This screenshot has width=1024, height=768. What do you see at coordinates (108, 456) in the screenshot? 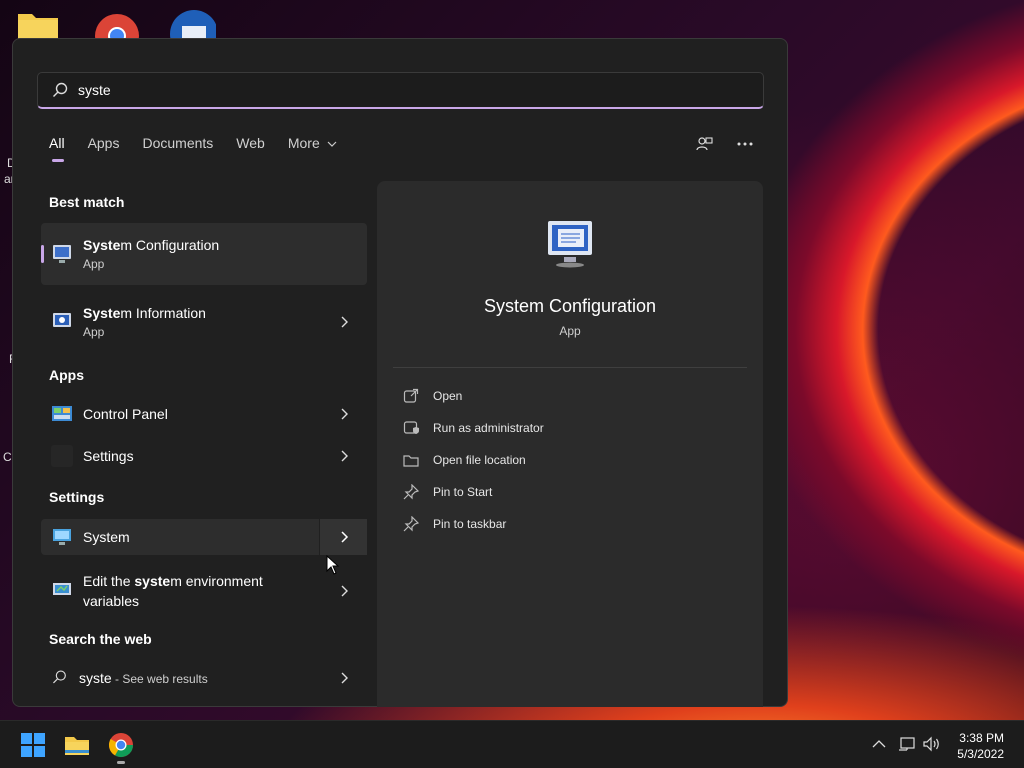
I see `result-name: Settings` at bounding box center [108, 456].